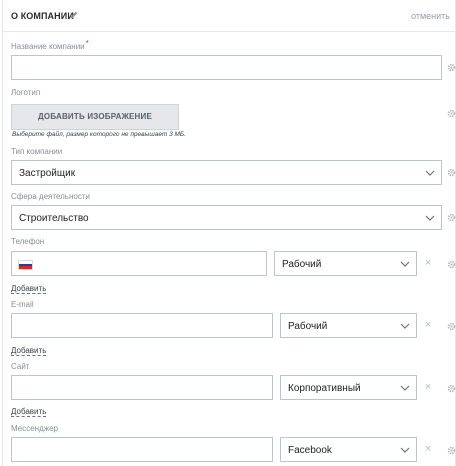 The image size is (456, 466). Describe the element at coordinates (428, 387) in the screenshot. I see `remove-site-icon: ×` at that location.